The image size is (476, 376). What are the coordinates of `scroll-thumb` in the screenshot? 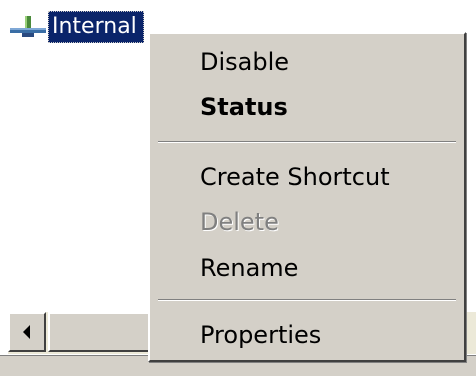 It's located at (103, 332).